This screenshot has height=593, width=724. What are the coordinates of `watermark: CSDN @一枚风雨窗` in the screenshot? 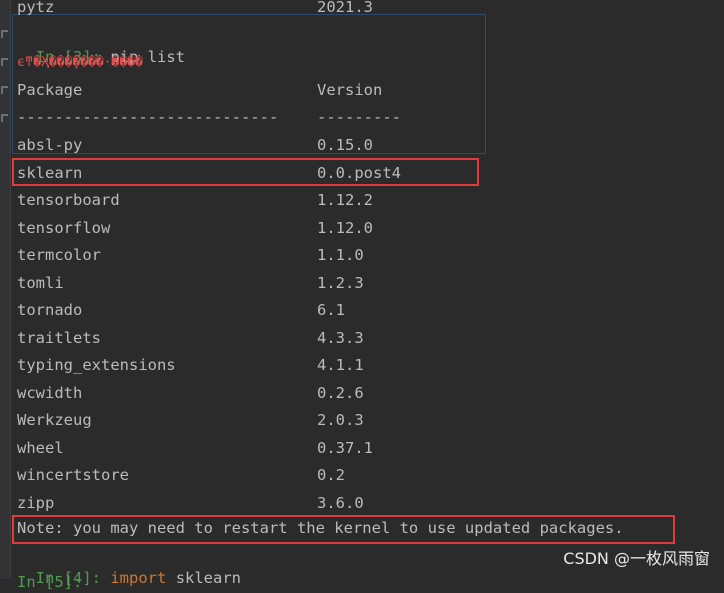 It's located at (636, 558).